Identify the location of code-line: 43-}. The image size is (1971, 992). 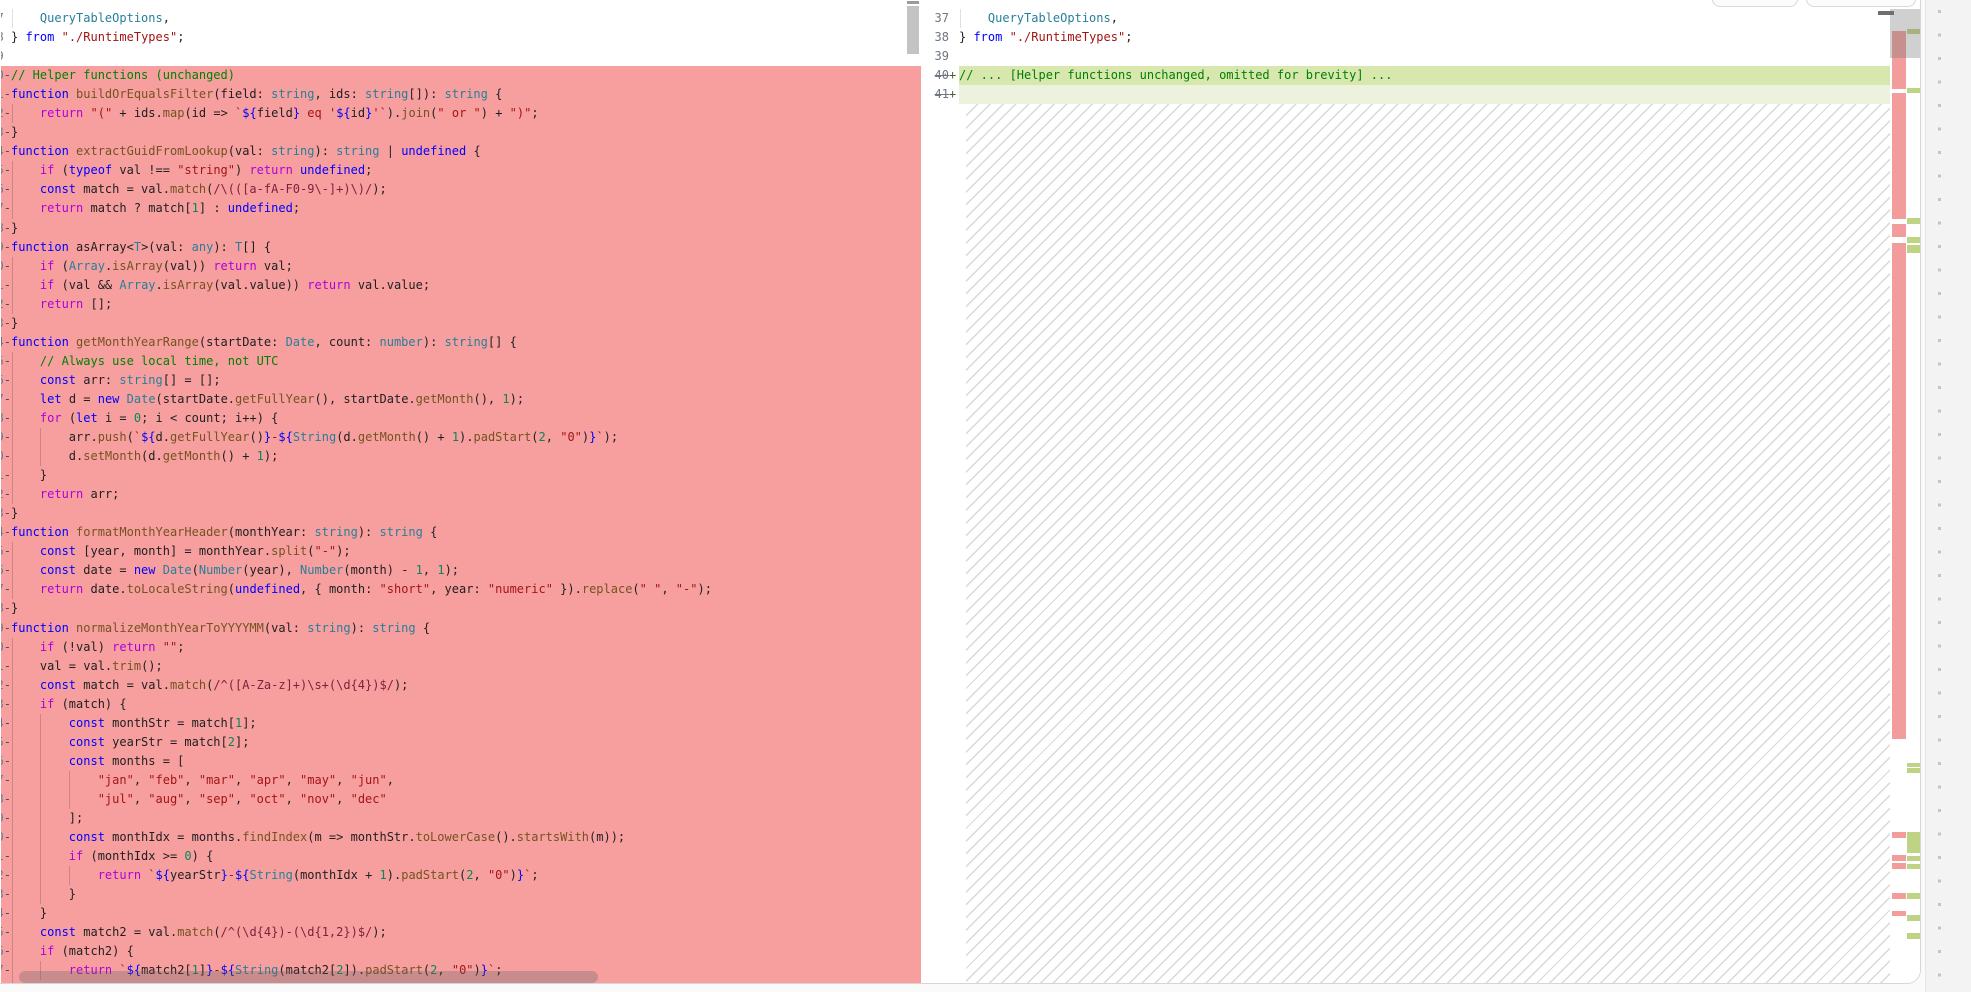
(461, 133).